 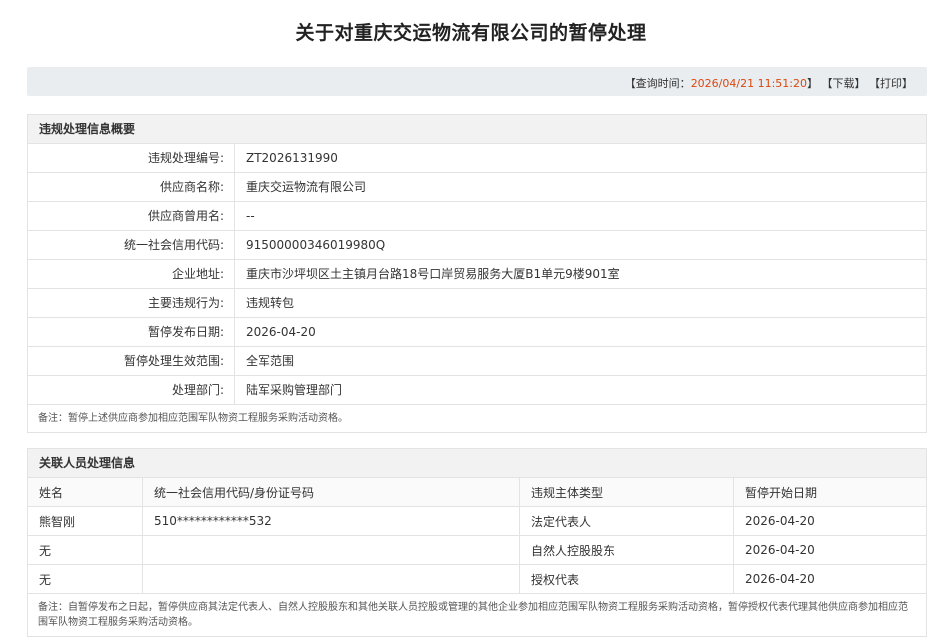 What do you see at coordinates (626, 521) in the screenshot?
I see `person-type: 法定代表人` at bounding box center [626, 521].